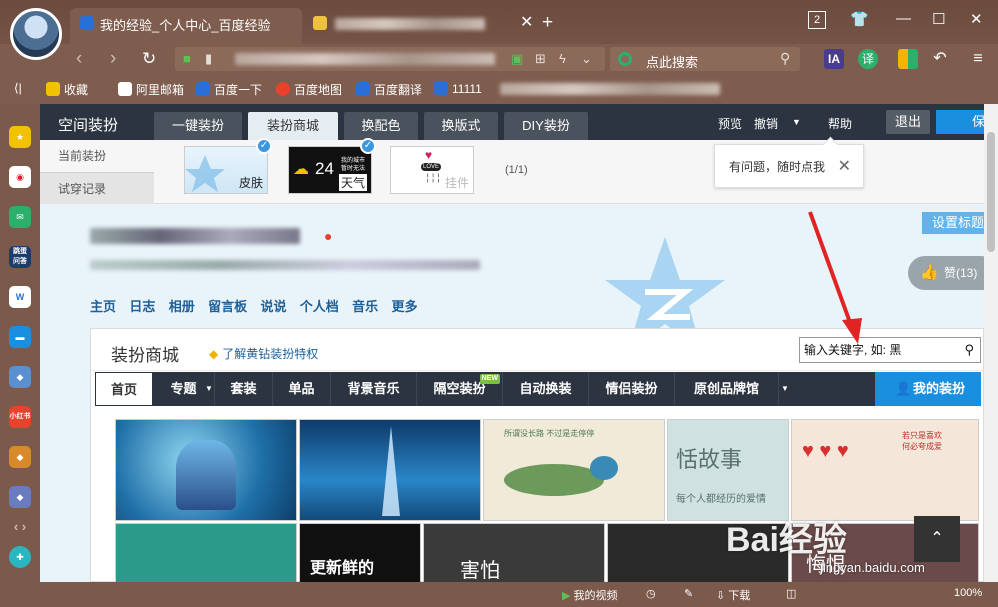 The image size is (998, 607). Describe the element at coordinates (766, 123) in the screenshot. I see `undo-link: 撤销` at that location.